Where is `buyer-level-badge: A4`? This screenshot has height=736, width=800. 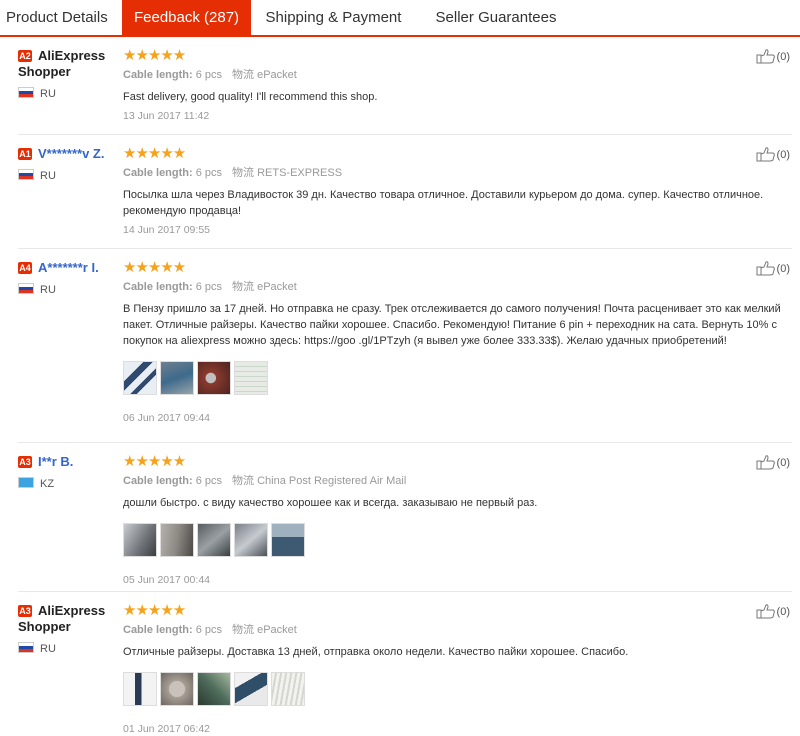
buyer-level-badge: A4 is located at coordinates (25, 268).